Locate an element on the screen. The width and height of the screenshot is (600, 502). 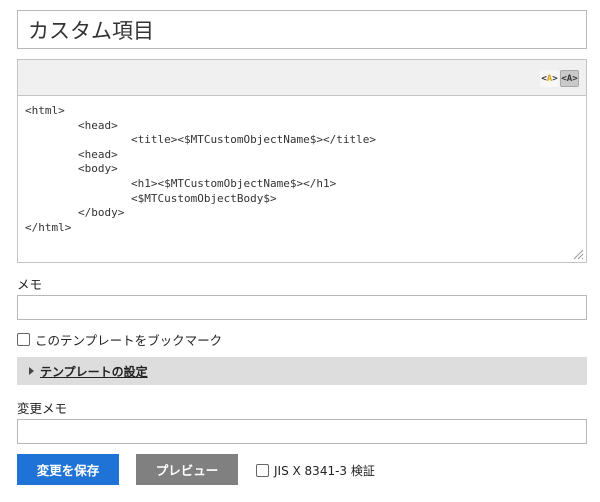
bookmark-checkbox is located at coordinates (23, 339).